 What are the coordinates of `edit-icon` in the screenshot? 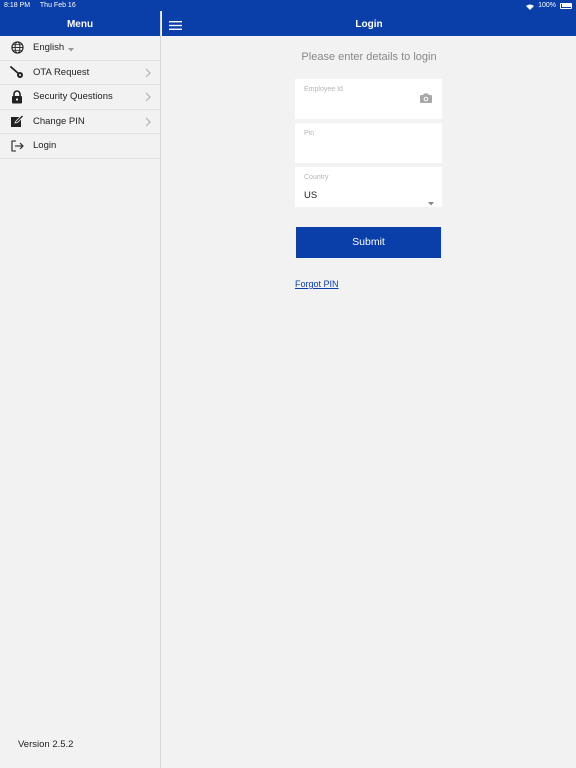 It's located at (17, 121).